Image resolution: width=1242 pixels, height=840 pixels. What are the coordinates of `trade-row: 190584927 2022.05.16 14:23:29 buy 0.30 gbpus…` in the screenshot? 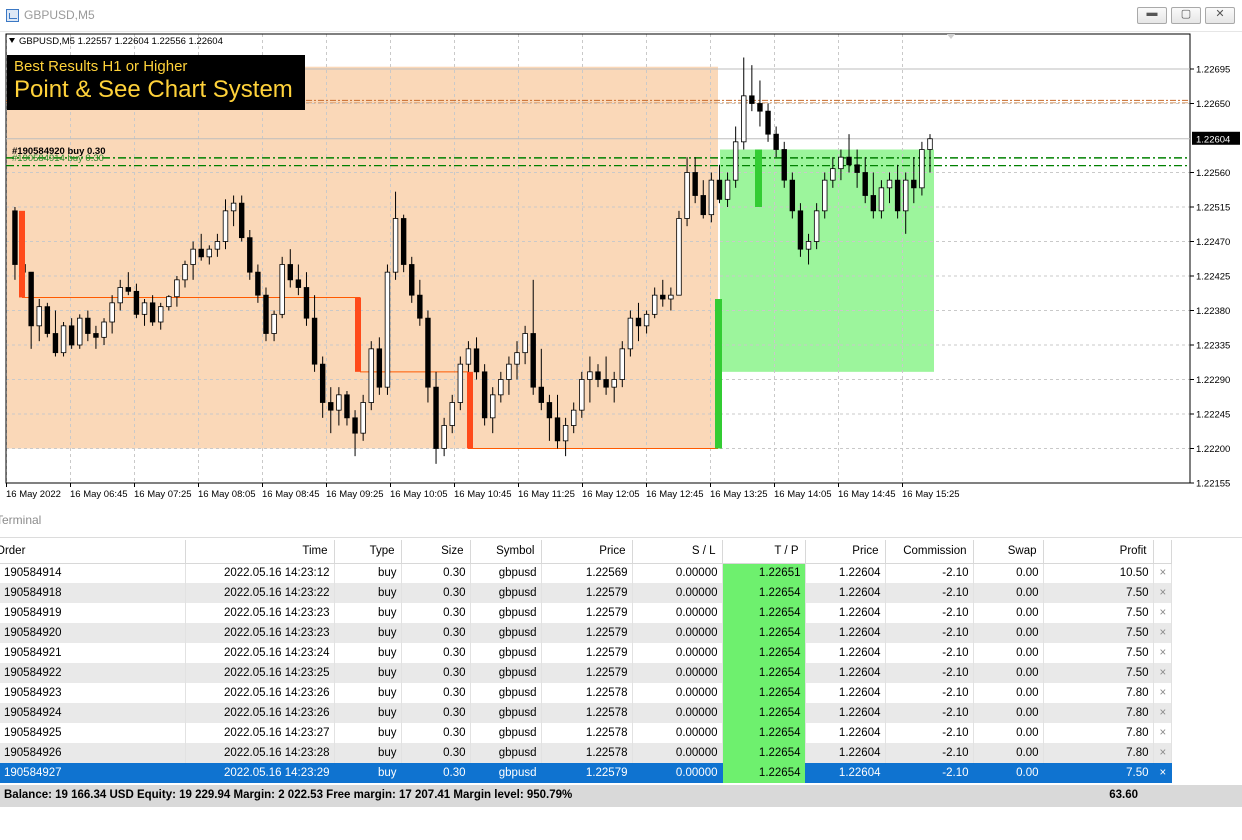 It's located at (586, 773).